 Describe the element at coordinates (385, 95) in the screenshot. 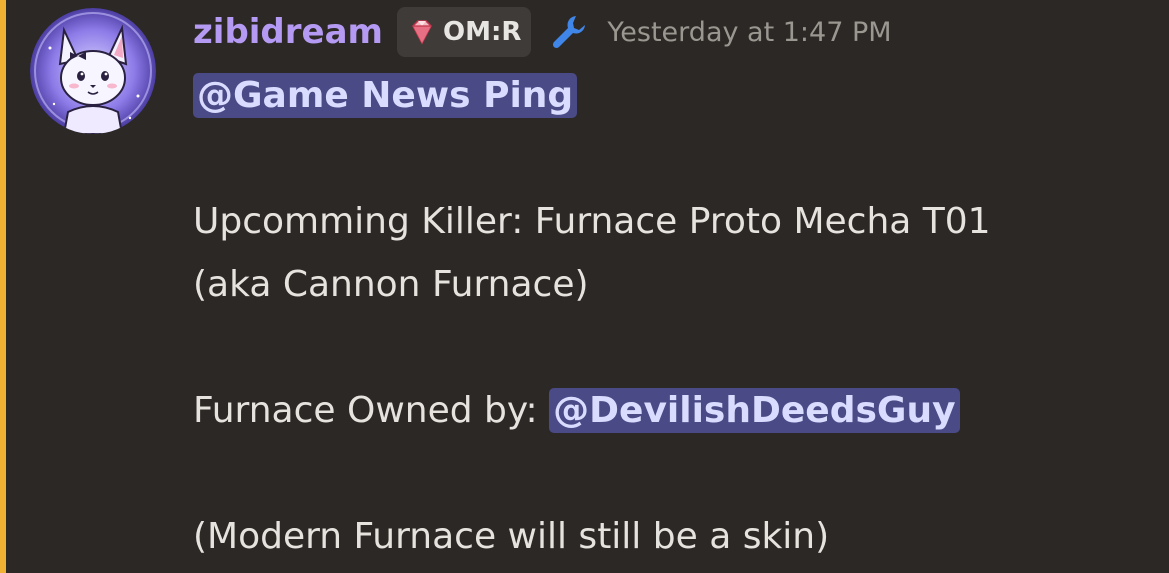

I see `role-mention: @Game News Ping` at that location.